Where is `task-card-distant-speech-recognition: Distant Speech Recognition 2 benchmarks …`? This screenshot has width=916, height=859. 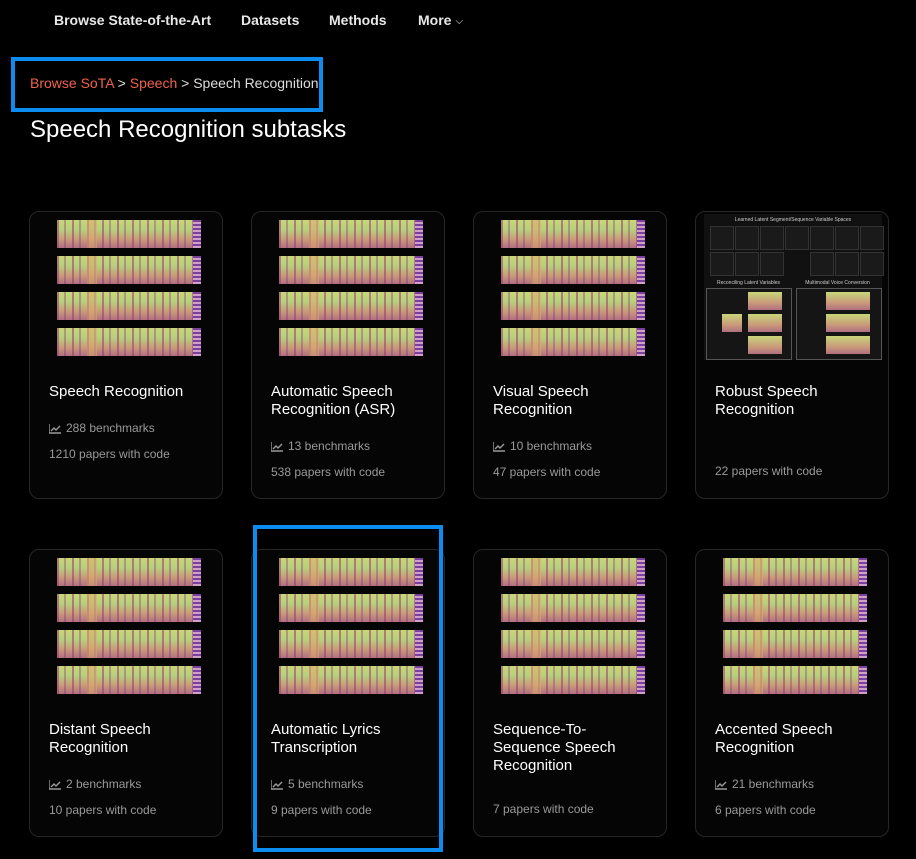
task-card-distant-speech-recognition: Distant Speech Recognition 2 benchmarks … is located at coordinates (126, 693).